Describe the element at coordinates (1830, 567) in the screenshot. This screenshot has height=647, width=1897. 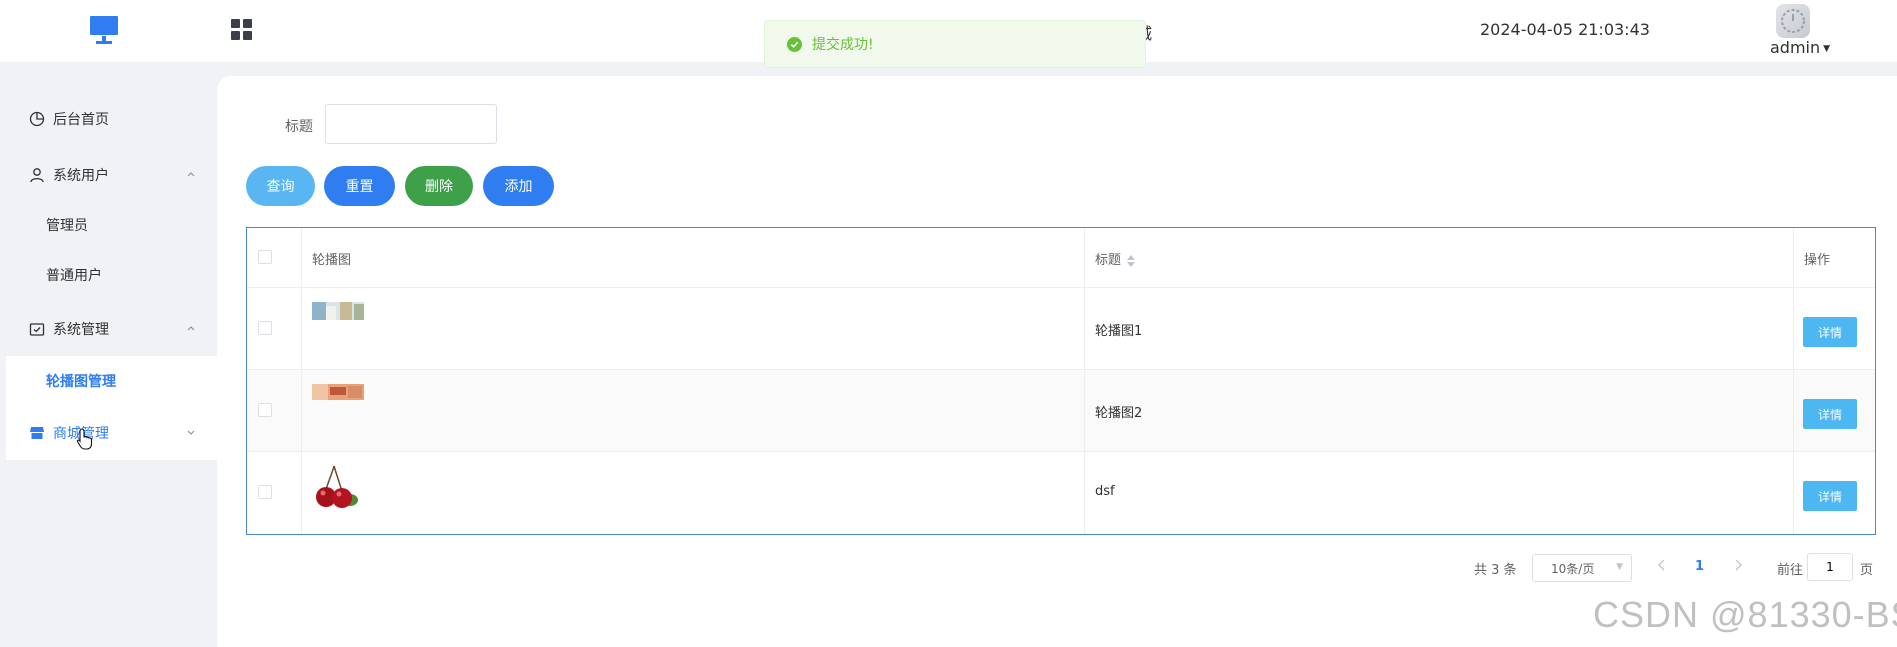
I see `goto-page-input` at that location.